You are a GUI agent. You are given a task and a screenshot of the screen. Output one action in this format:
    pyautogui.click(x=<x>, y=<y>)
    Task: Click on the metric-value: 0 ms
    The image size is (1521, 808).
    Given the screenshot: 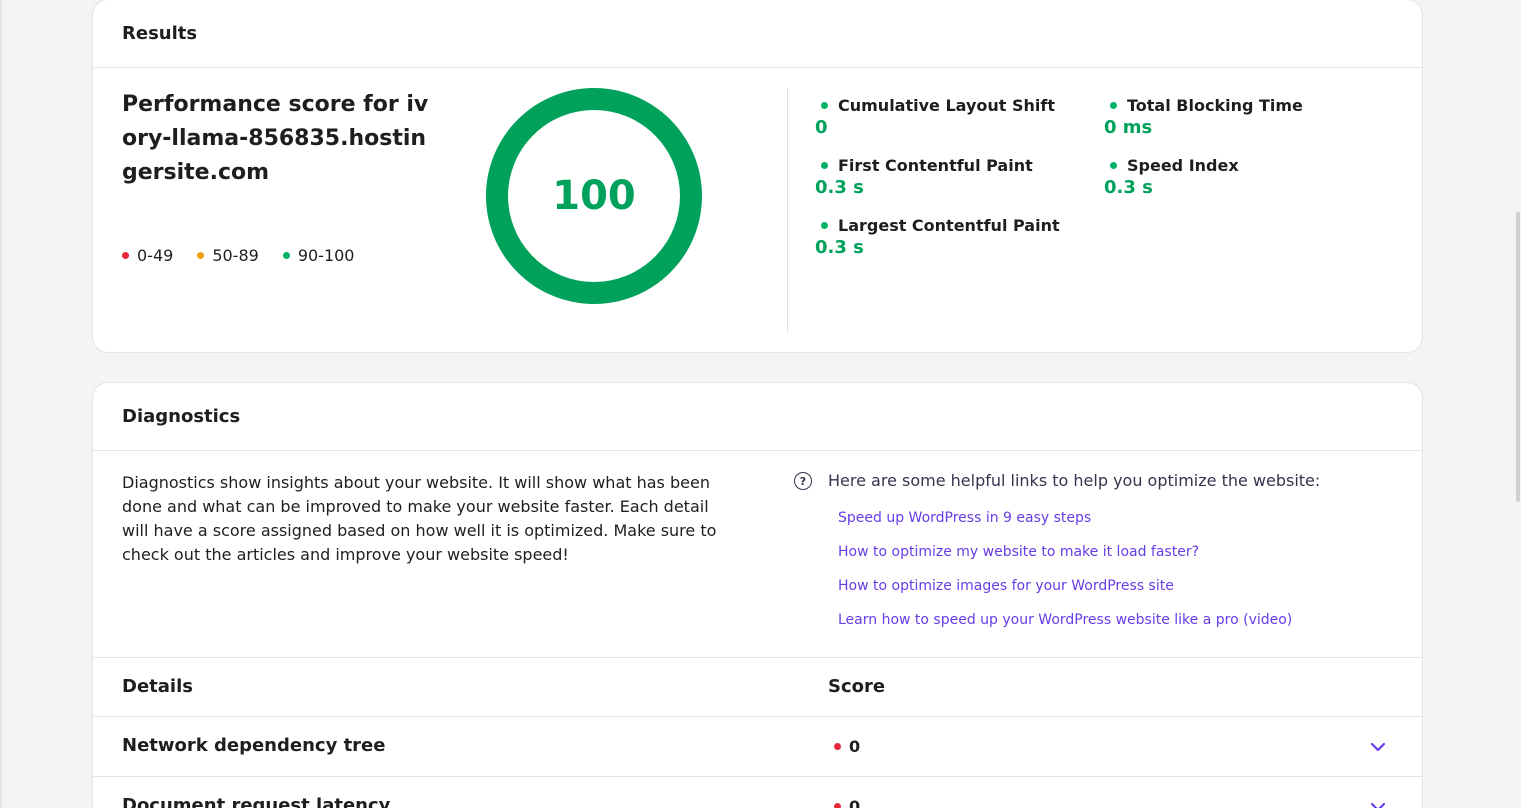 What is the action you would take?
    pyautogui.click(x=1128, y=127)
    